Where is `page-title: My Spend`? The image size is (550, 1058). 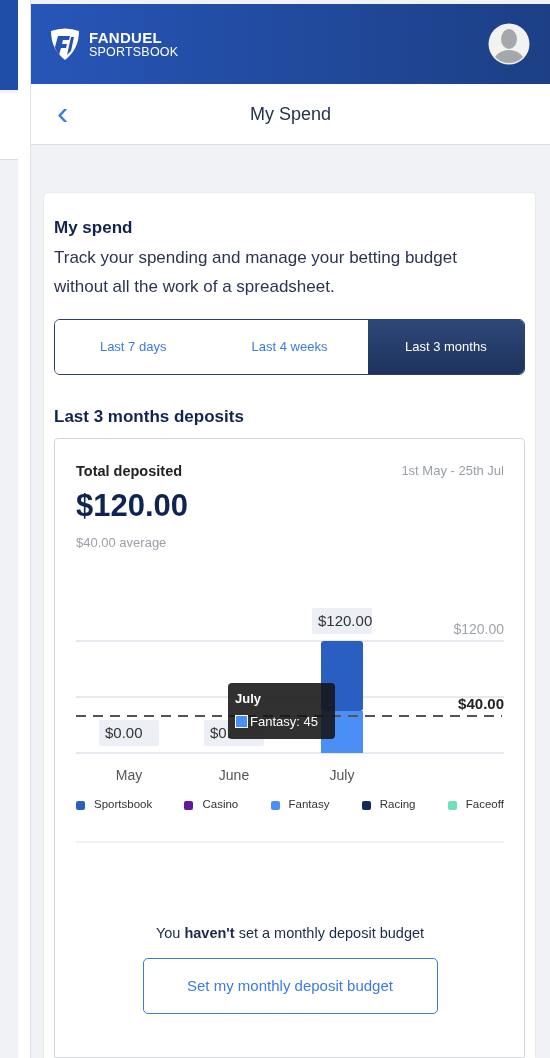 page-title: My Spend is located at coordinates (290, 114).